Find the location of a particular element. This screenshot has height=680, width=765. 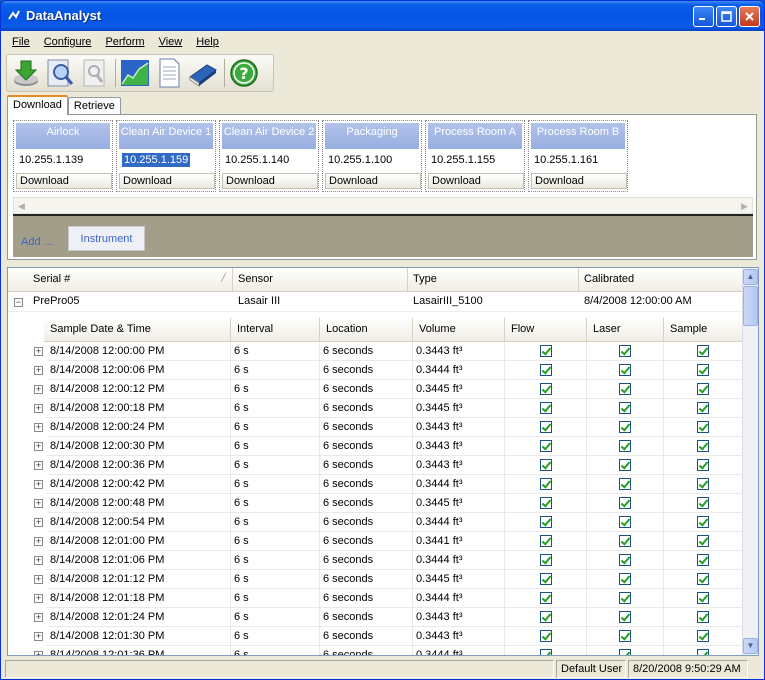

minimize-button is located at coordinates (703, 16).